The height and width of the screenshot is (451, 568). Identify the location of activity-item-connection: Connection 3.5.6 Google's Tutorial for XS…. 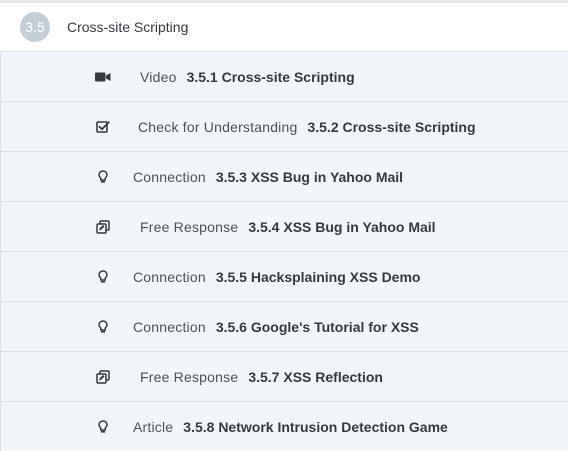
(284, 327).